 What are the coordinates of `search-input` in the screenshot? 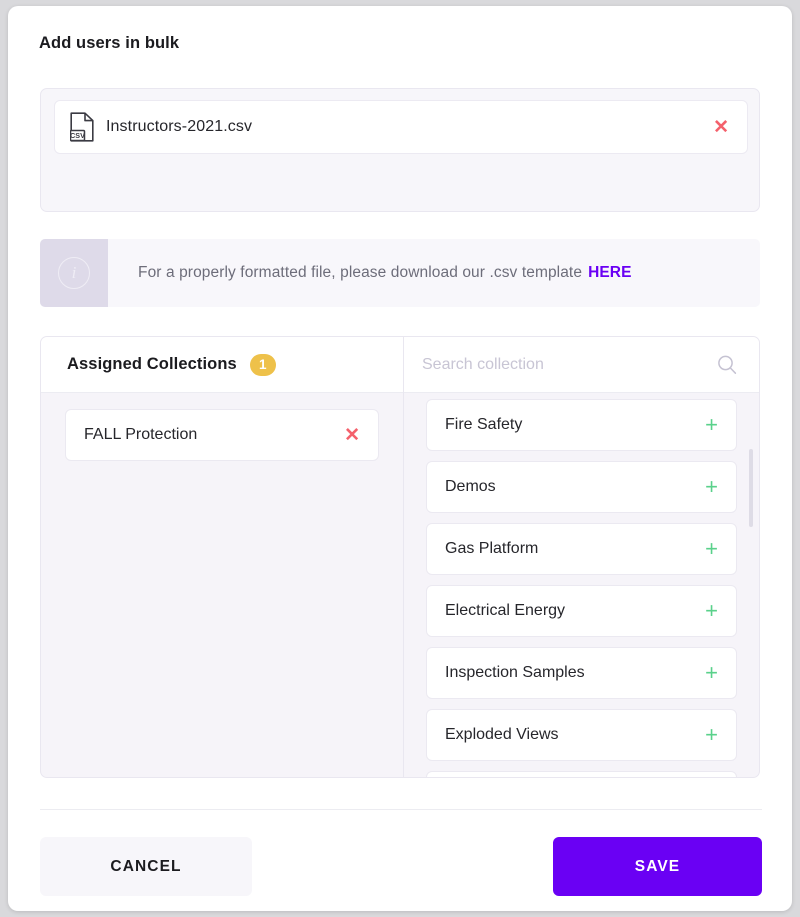 It's located at (567, 364).